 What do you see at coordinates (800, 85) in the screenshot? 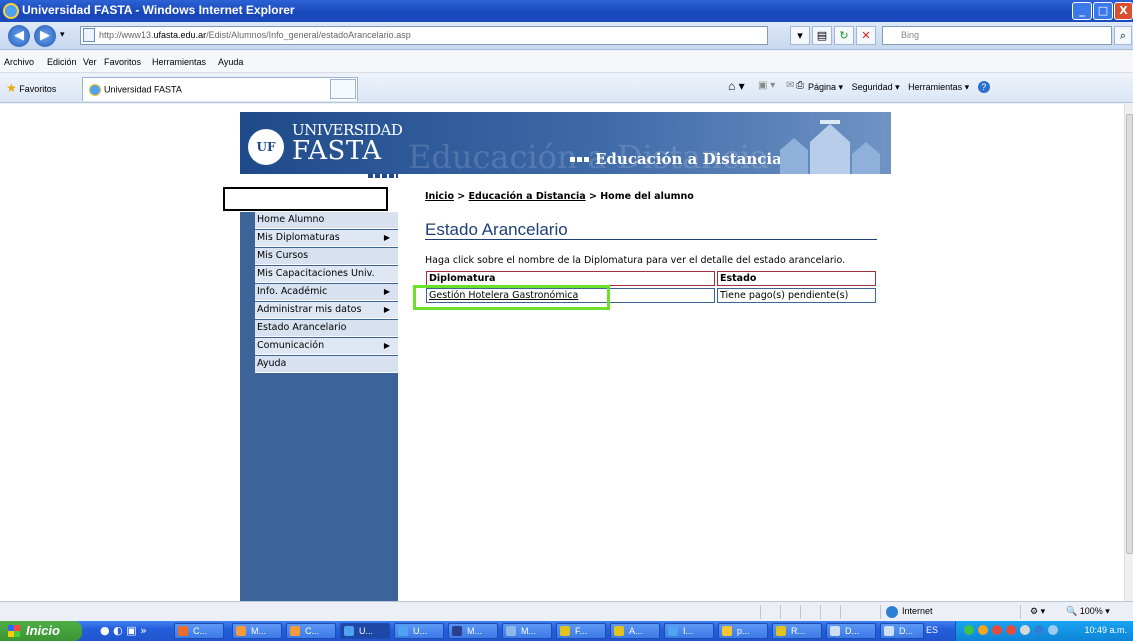
I see `print-icon: ⎙` at bounding box center [800, 85].